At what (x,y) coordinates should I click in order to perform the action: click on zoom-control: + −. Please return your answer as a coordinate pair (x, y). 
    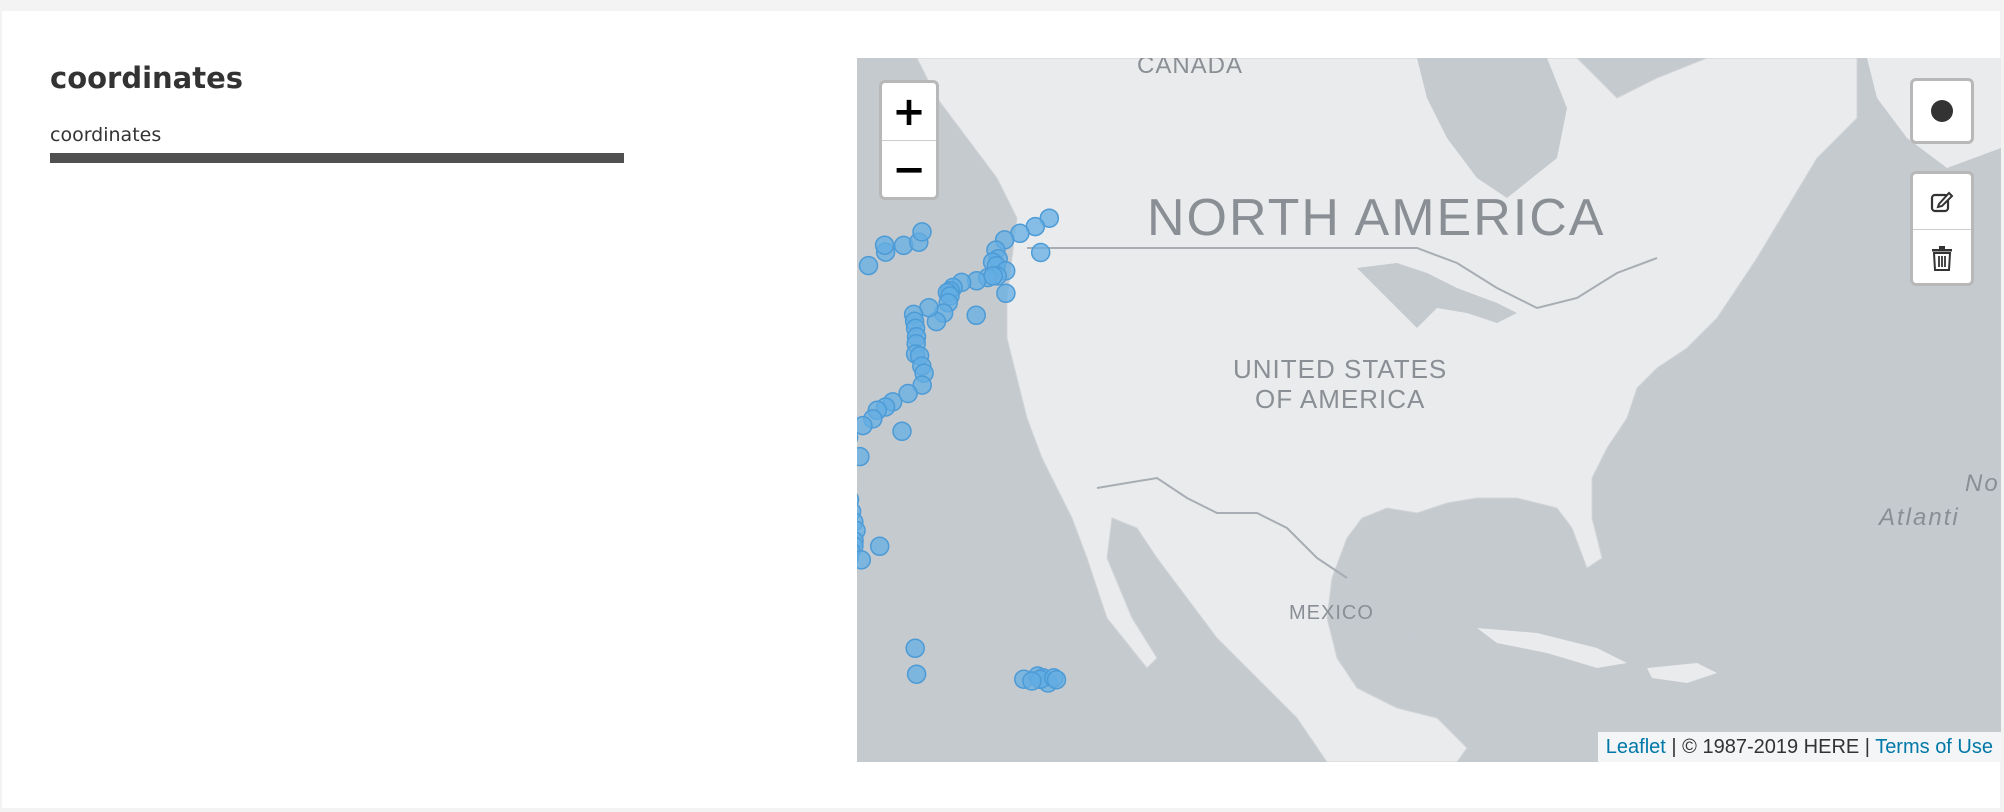
    Looking at the image, I should click on (909, 140).